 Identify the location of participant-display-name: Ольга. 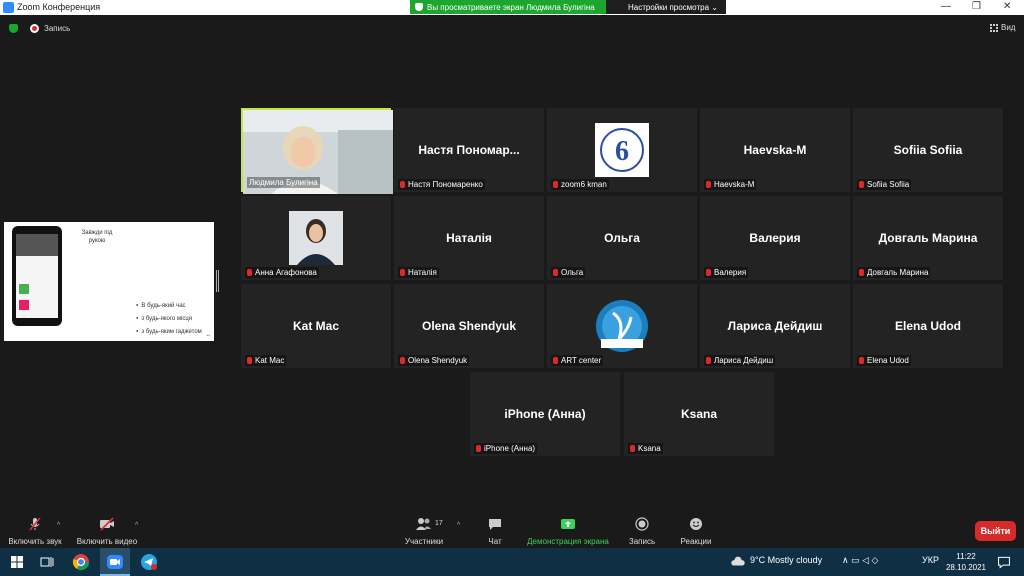
(622, 238).